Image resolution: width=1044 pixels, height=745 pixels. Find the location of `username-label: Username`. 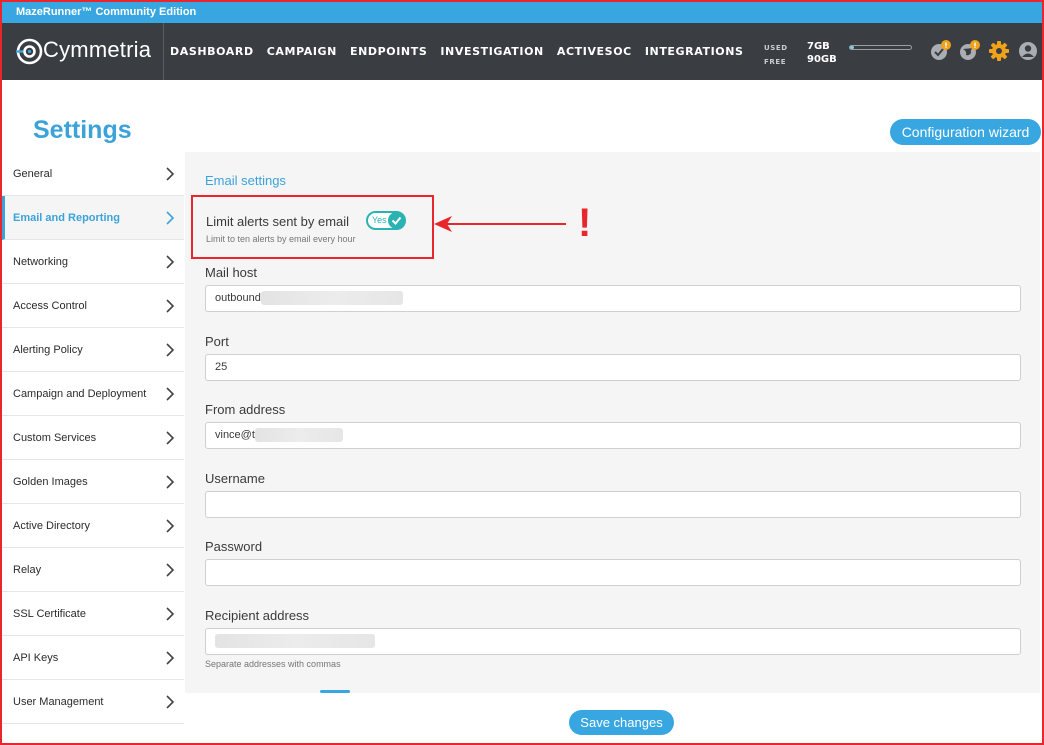

username-label: Username is located at coordinates (235, 478).